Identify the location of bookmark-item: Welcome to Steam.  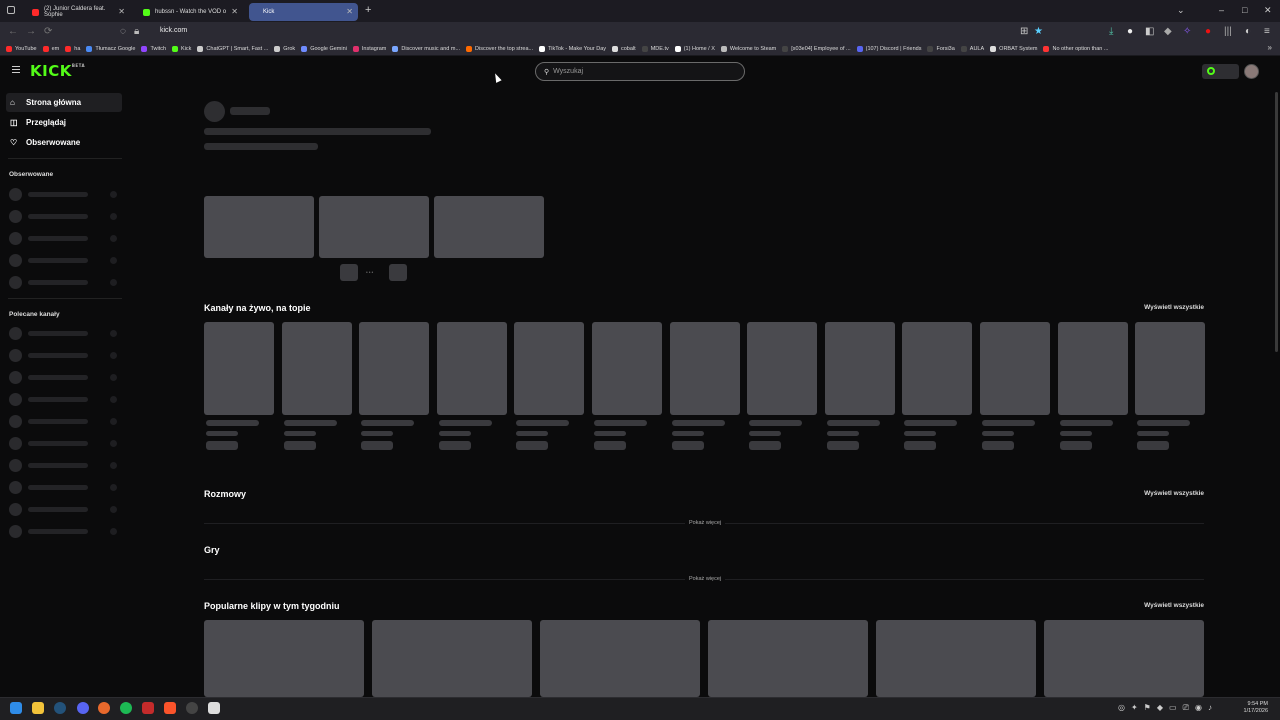
(748, 48).